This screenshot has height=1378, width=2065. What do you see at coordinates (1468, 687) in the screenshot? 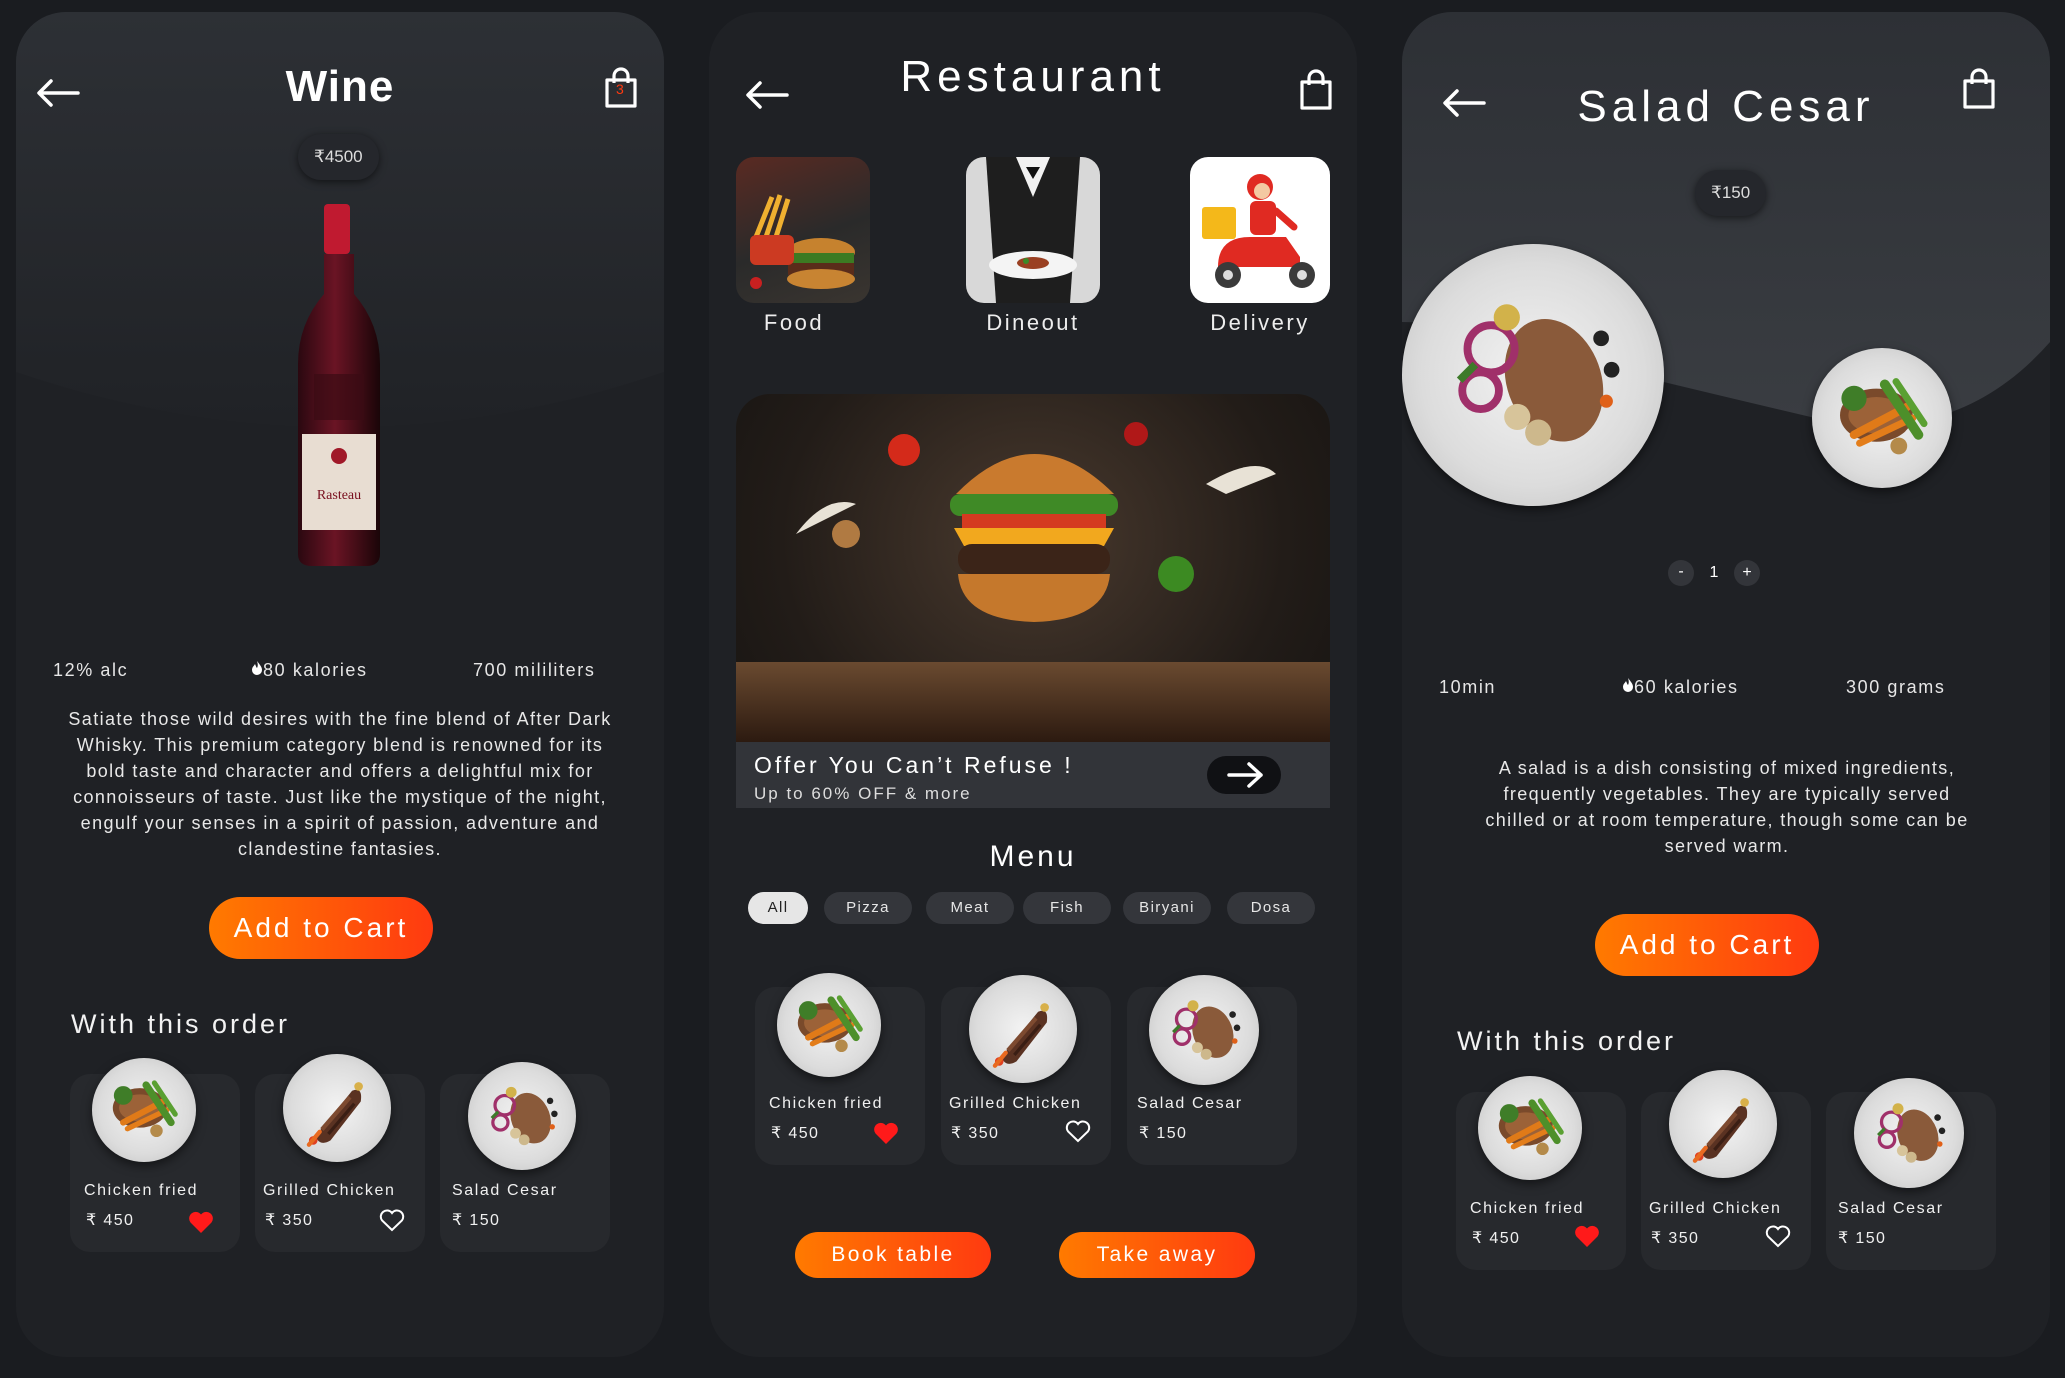
I see `stat-time: 10min` at bounding box center [1468, 687].